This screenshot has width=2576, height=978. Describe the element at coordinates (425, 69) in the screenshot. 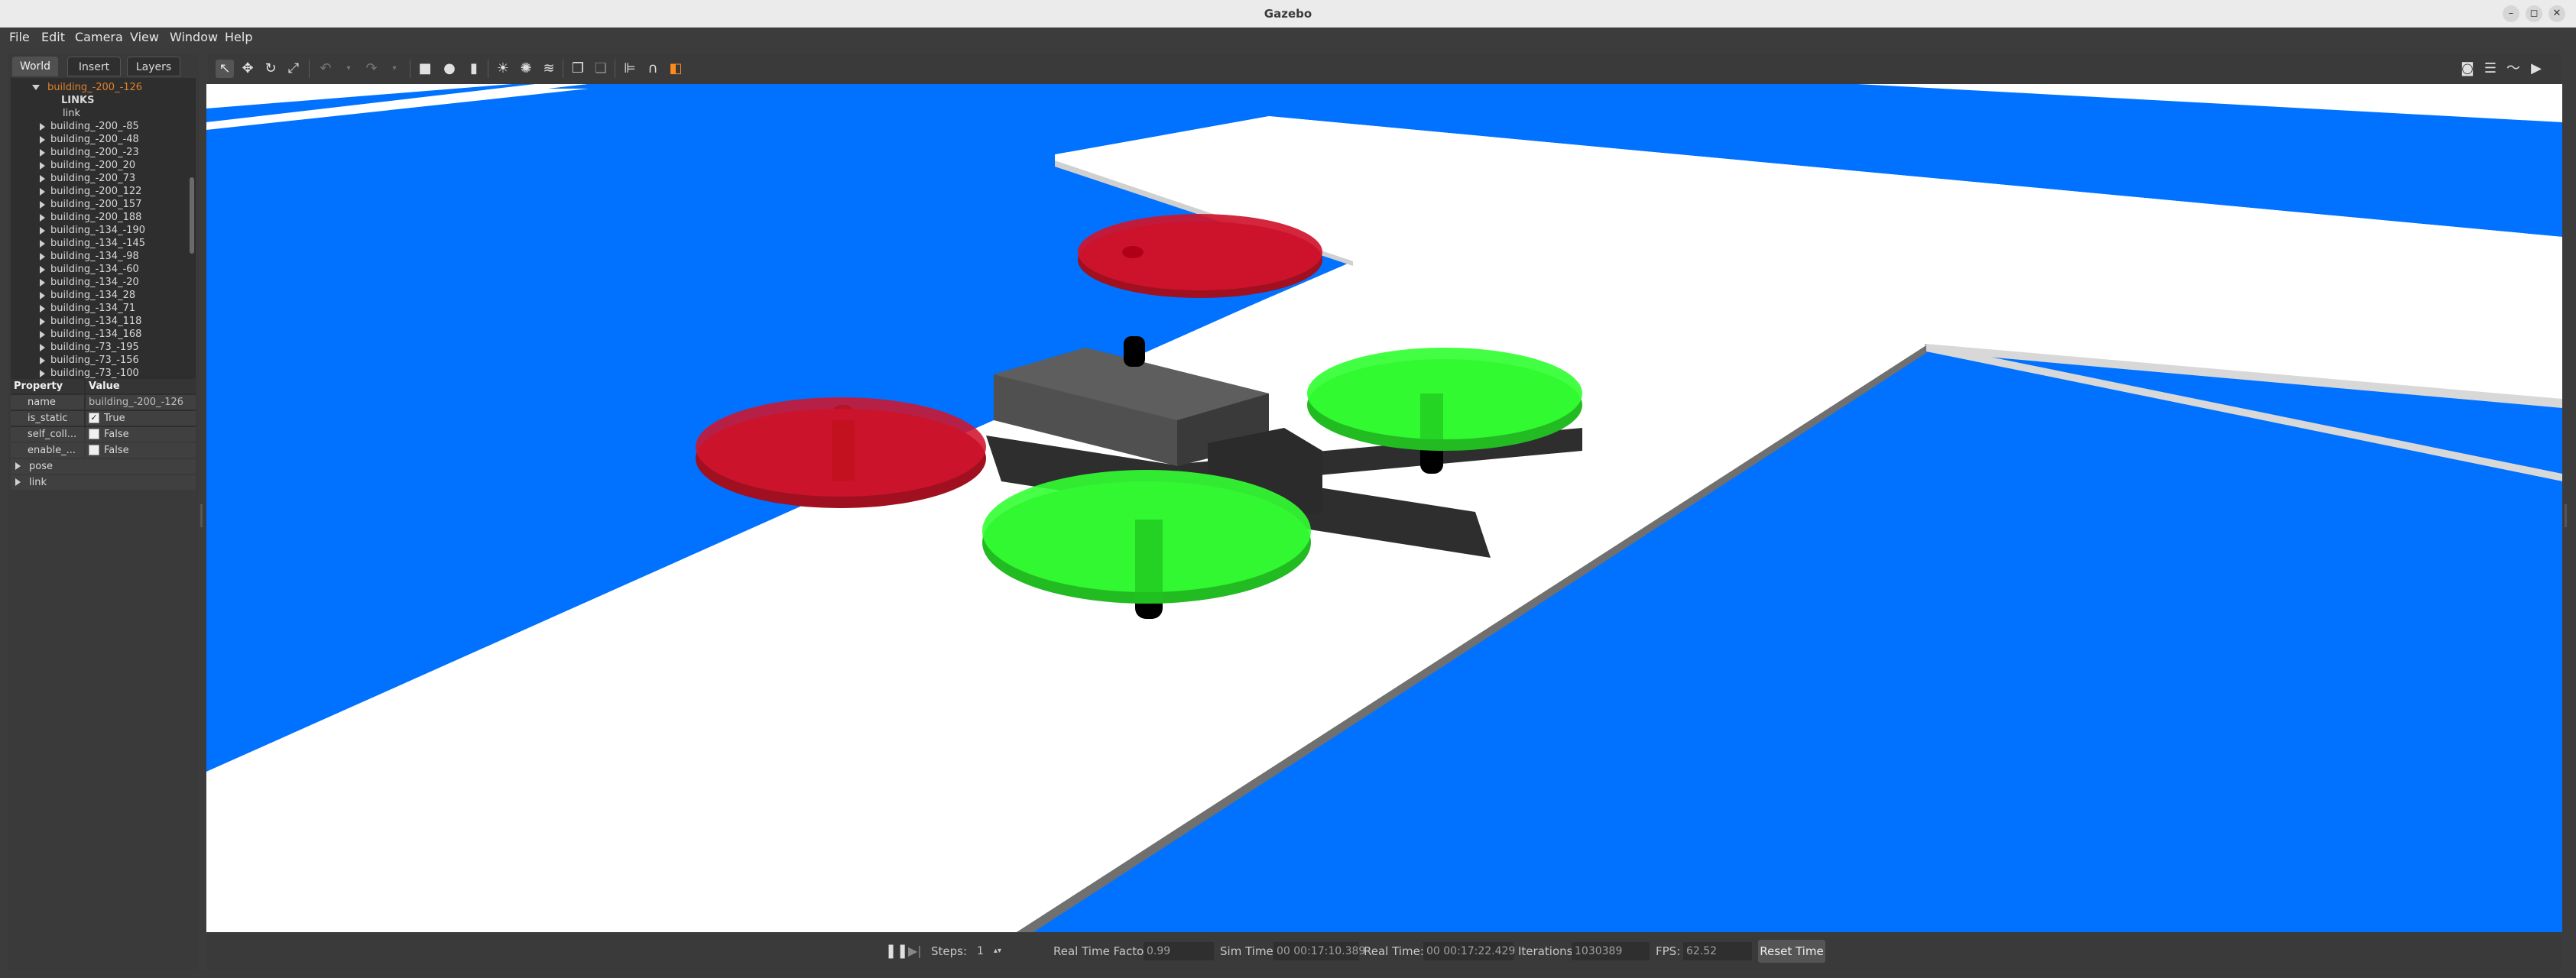

I see `box-icon: ■` at that location.